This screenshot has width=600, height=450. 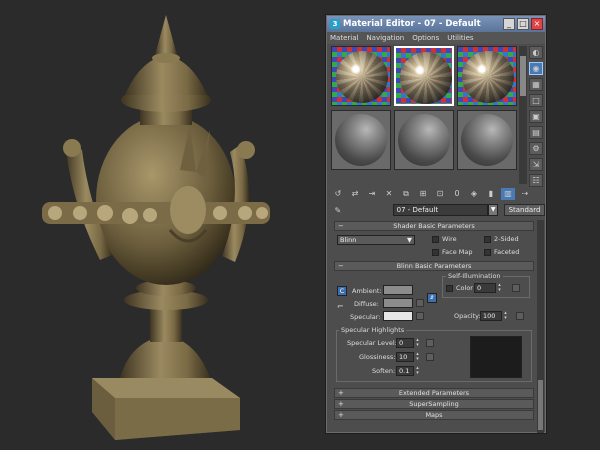 I want to click on material-name-row: ✎ 07 - Default ▼ Standard, so click(x=438, y=210).